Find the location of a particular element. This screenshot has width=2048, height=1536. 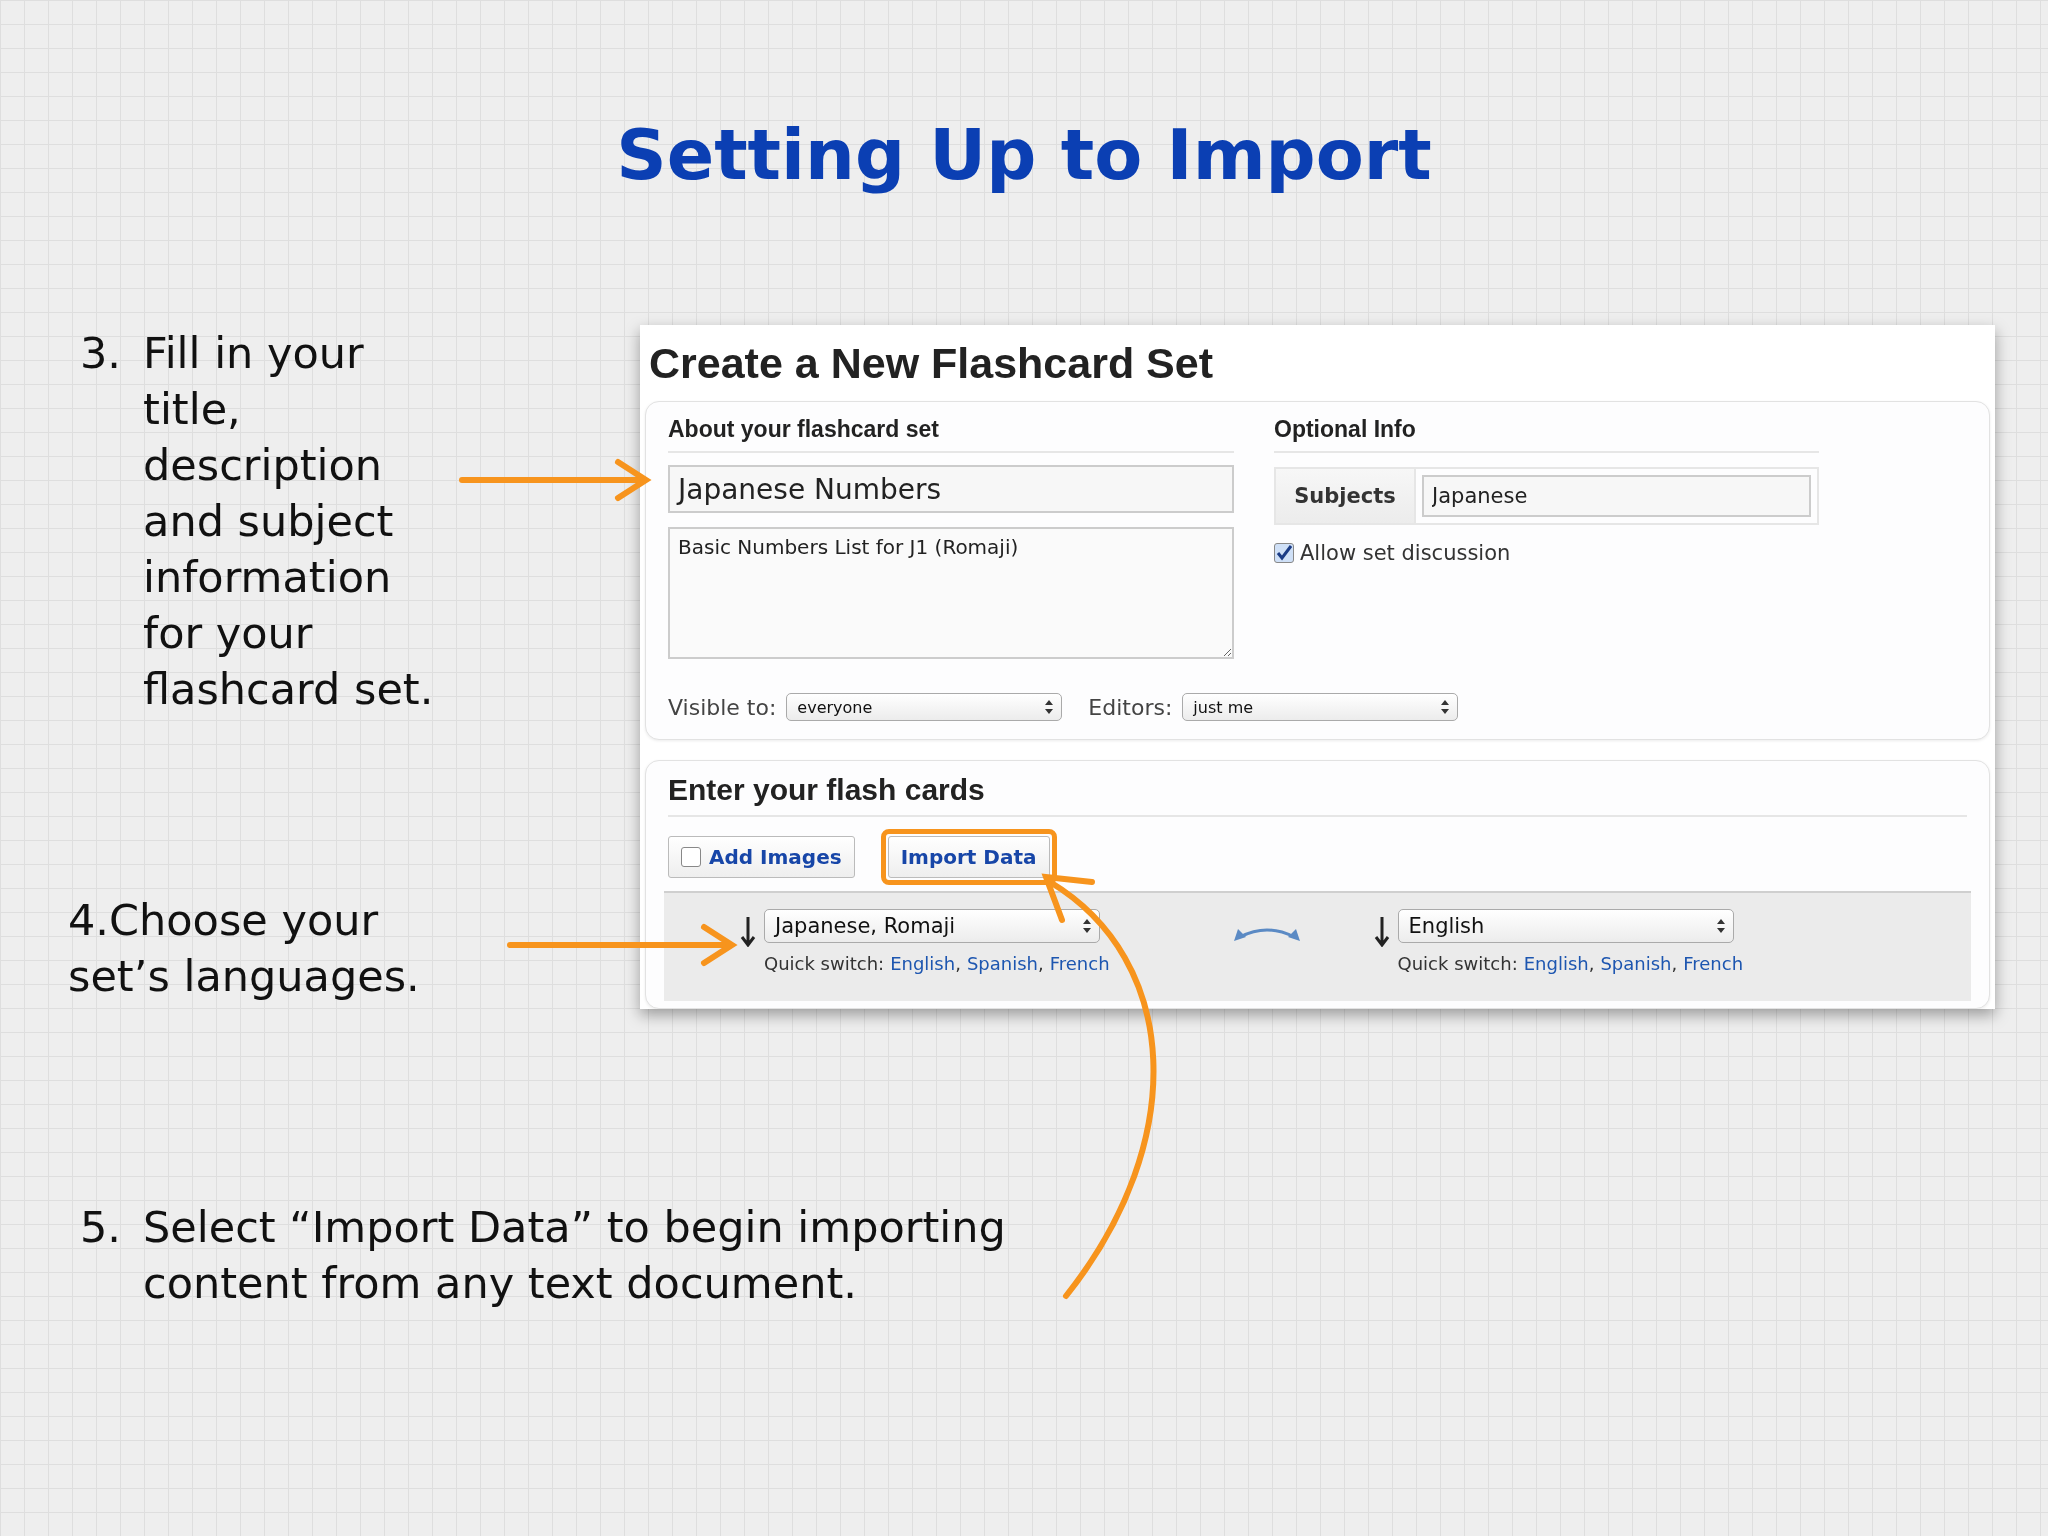

section-heading: Optional Info is located at coordinates (1546, 434).